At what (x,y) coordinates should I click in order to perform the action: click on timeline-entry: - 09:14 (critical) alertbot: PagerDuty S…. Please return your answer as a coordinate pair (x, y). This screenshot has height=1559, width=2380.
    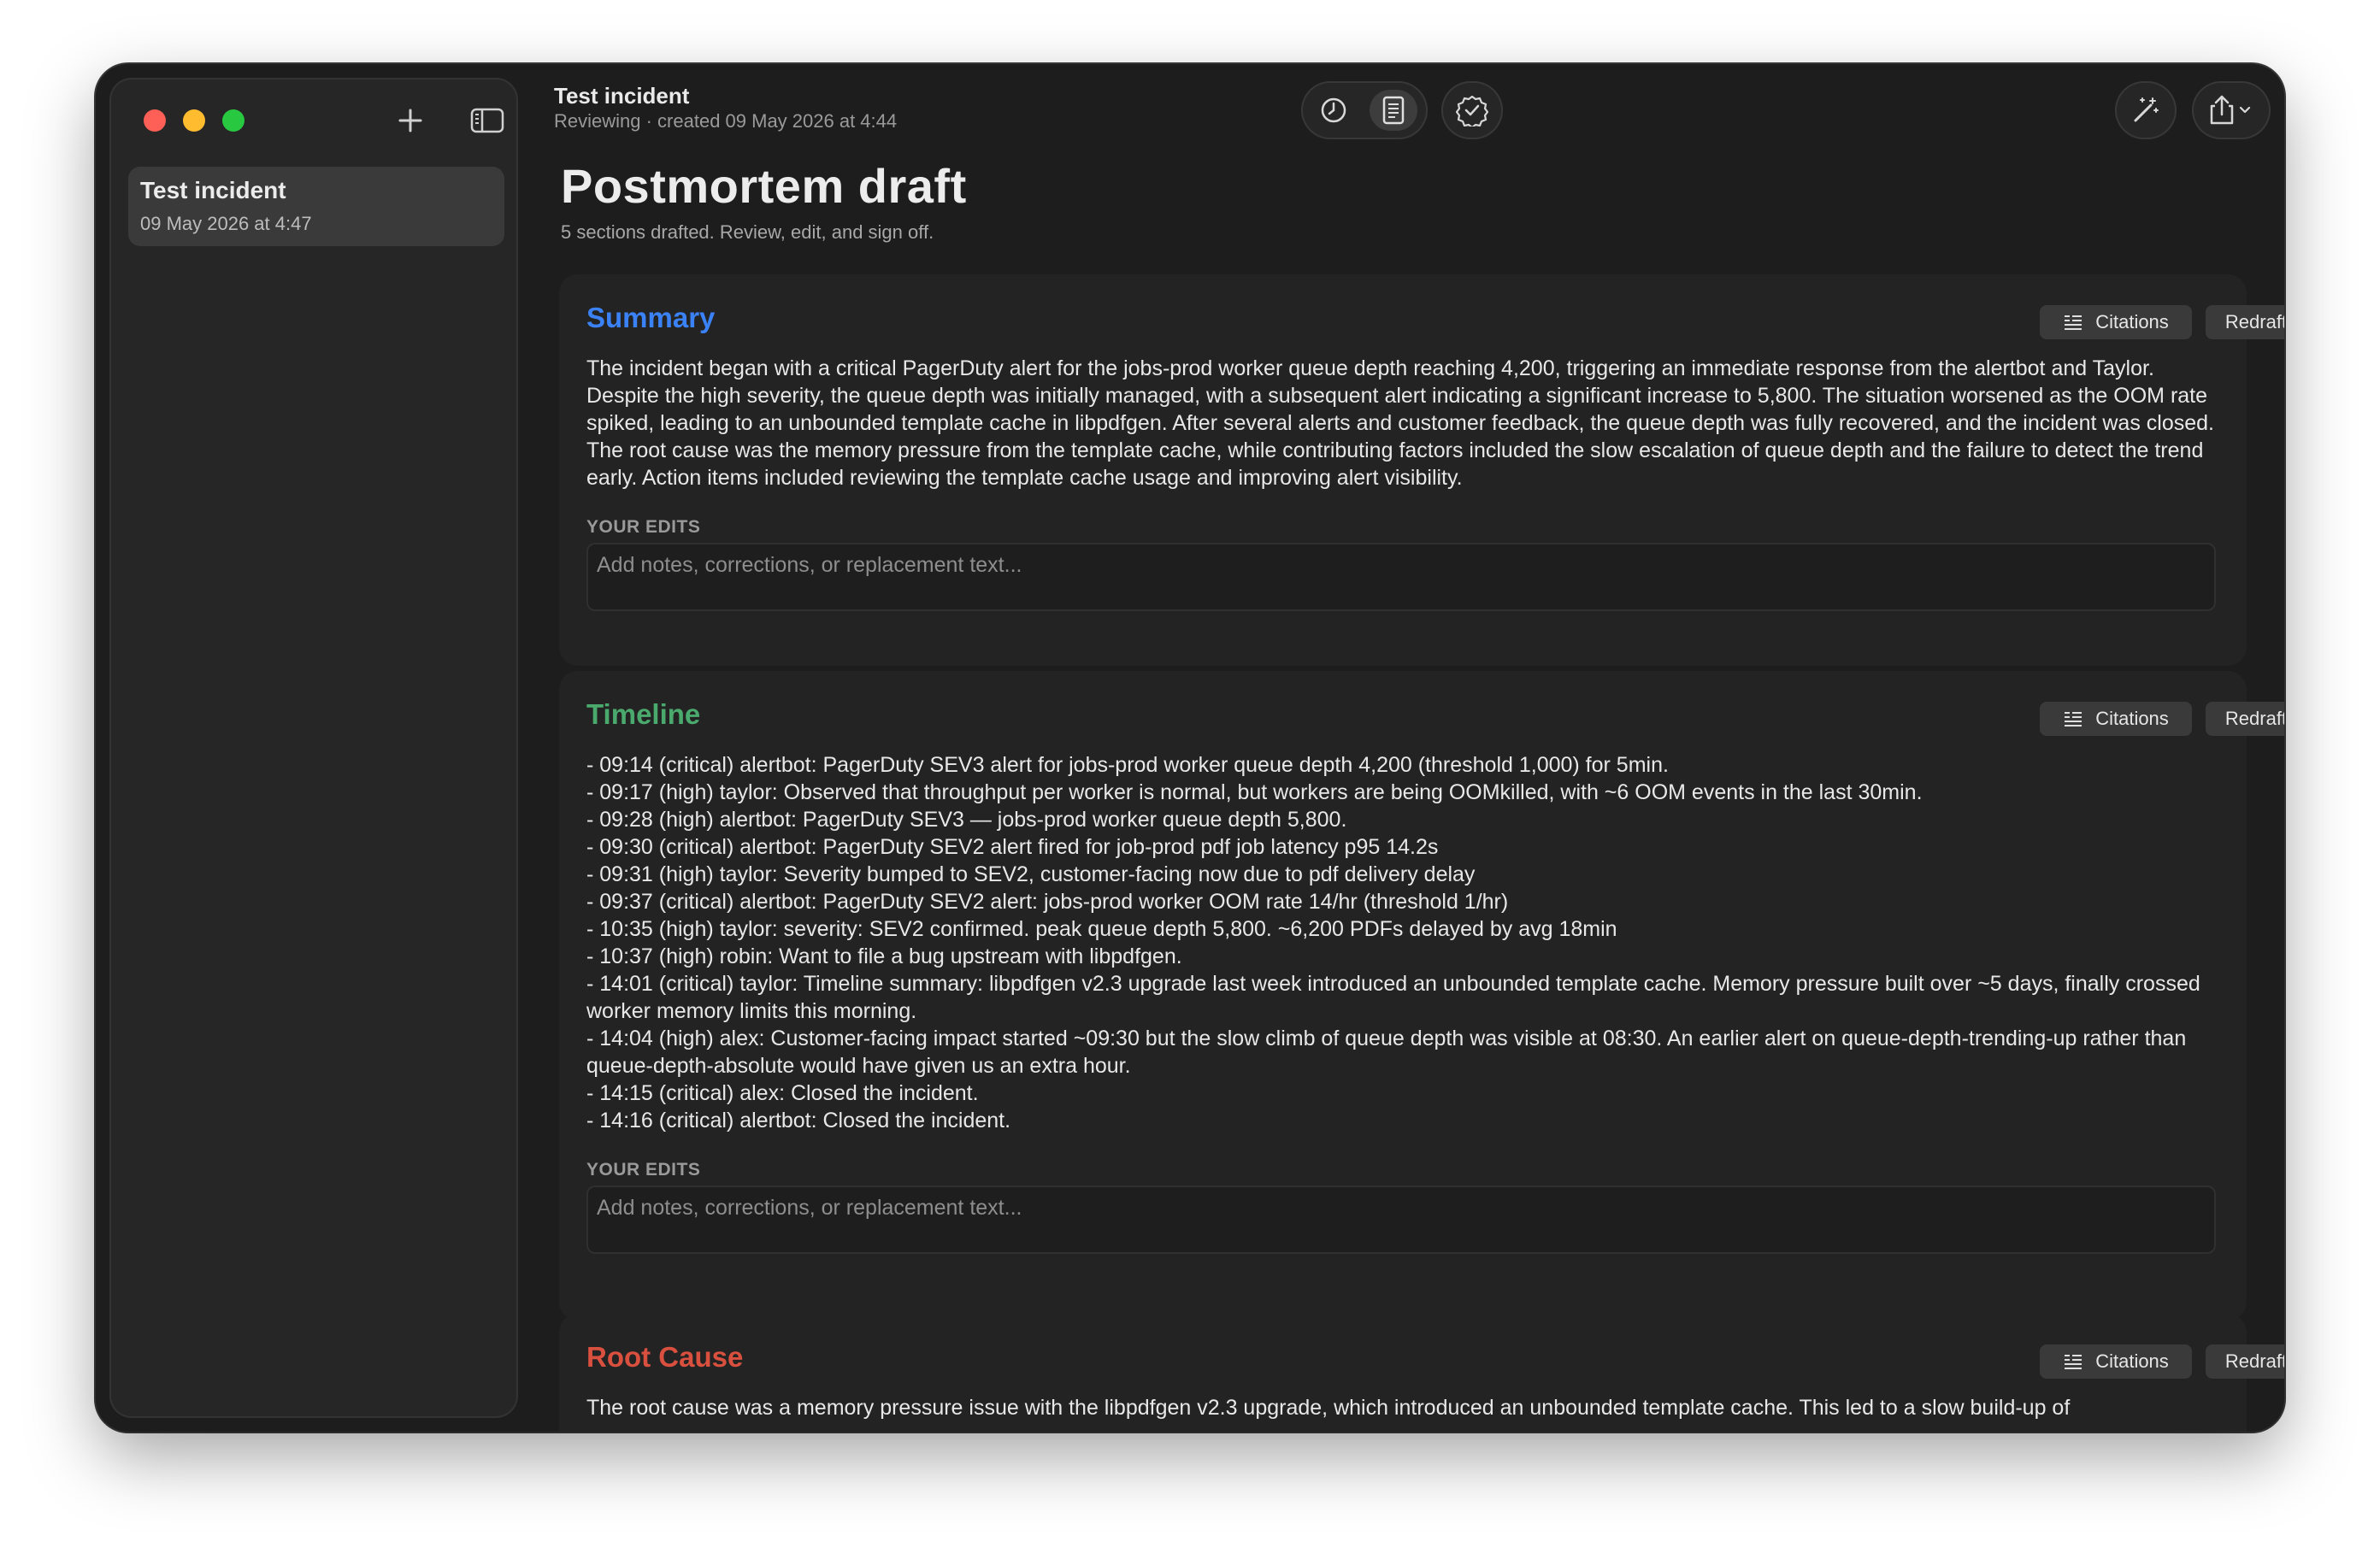
    Looking at the image, I should click on (1128, 765).